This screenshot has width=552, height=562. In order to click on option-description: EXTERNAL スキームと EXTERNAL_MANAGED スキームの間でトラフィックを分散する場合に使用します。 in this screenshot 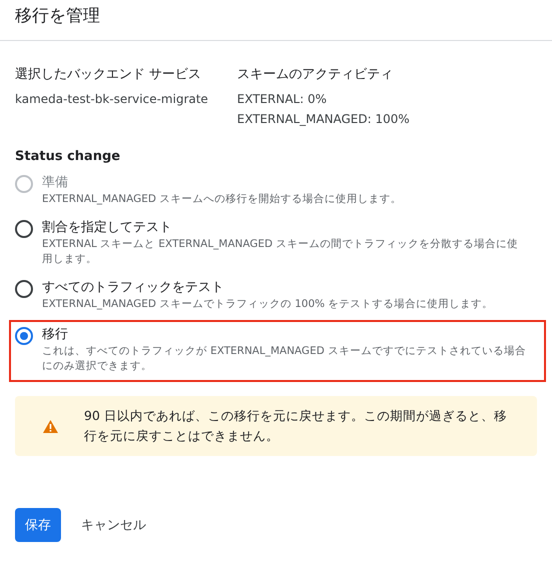, I will do `click(280, 252)`.